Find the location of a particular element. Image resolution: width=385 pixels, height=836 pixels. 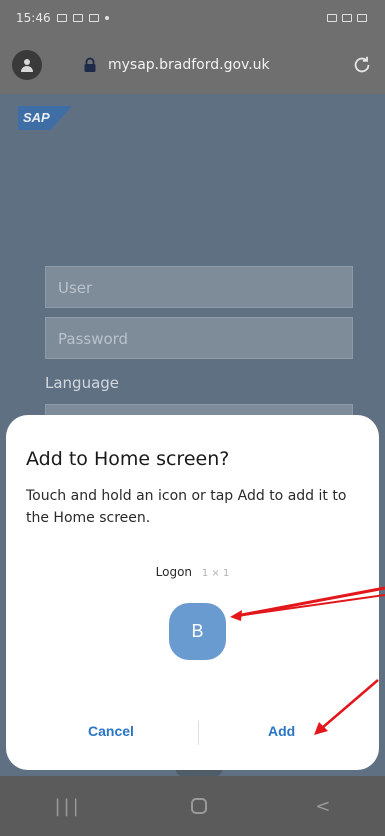

profile-icon is located at coordinates (27, 65).